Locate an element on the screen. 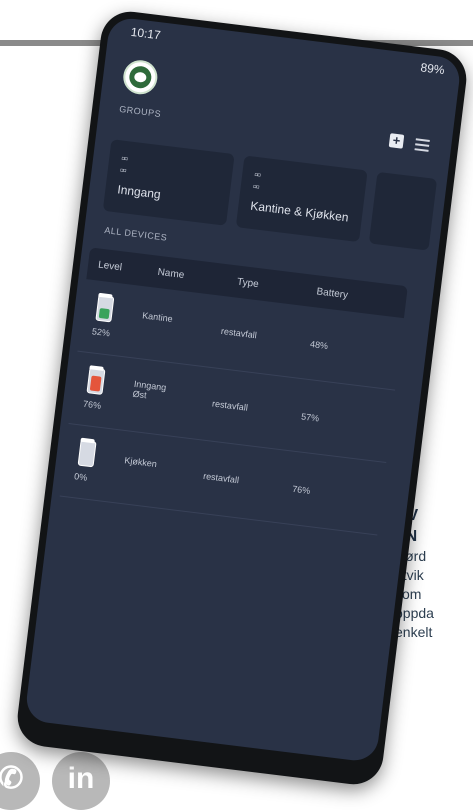  article-line: enkelt is located at coordinates (414, 632).